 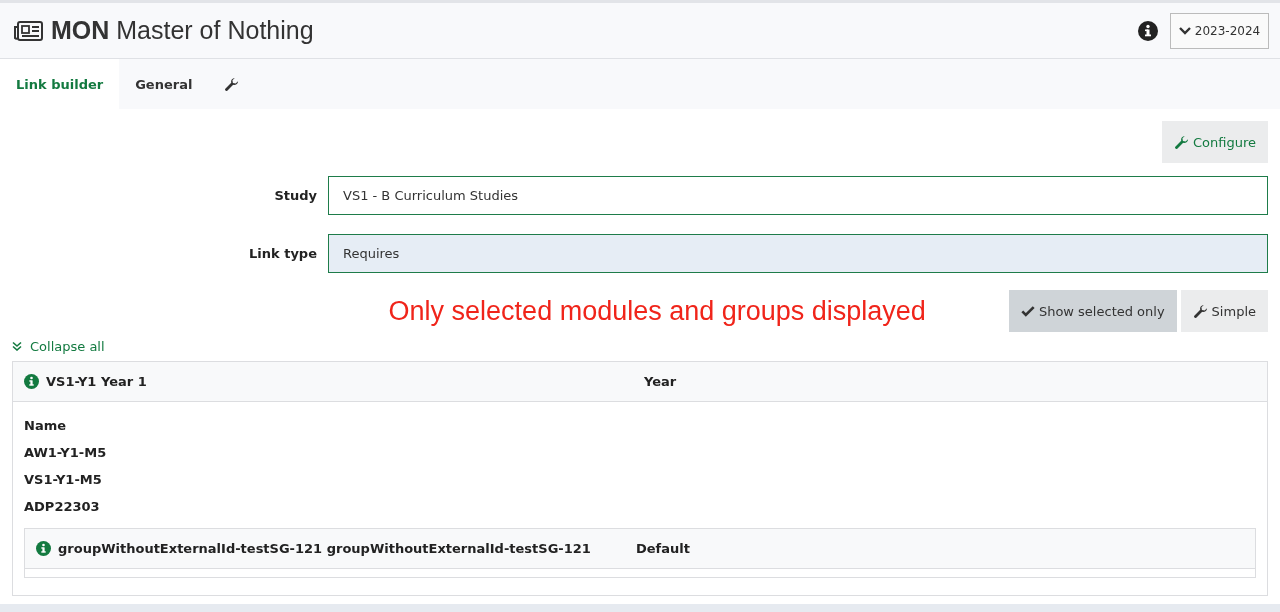 What do you see at coordinates (657, 311) in the screenshot?
I see `status-message: Only selected modules and groups displayed` at bounding box center [657, 311].